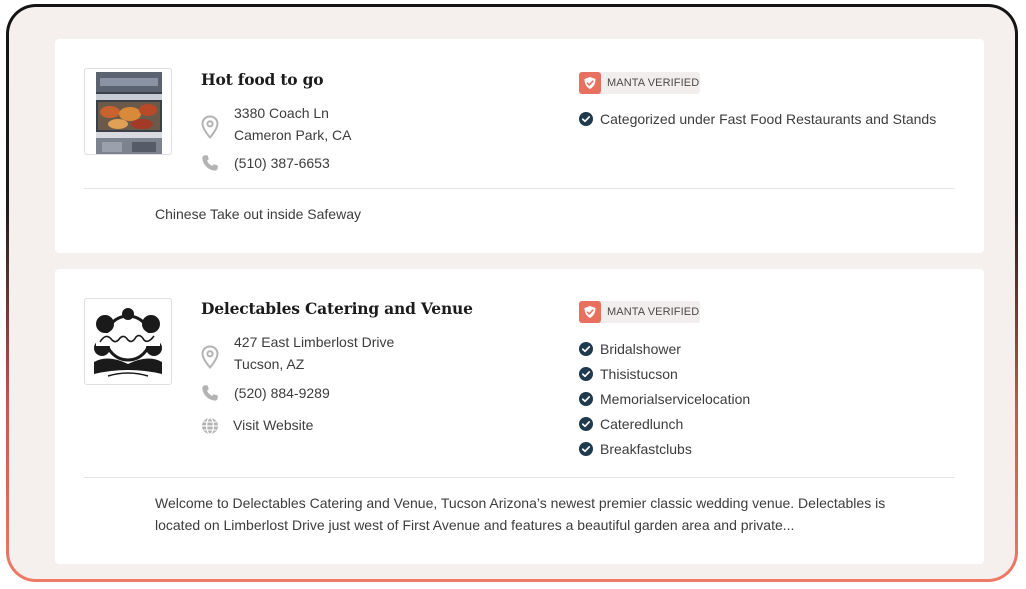 Image resolution: width=1026 pixels, height=589 pixels. Describe the element at coordinates (639, 374) in the screenshot. I see `category-label: Thisistucson` at that location.